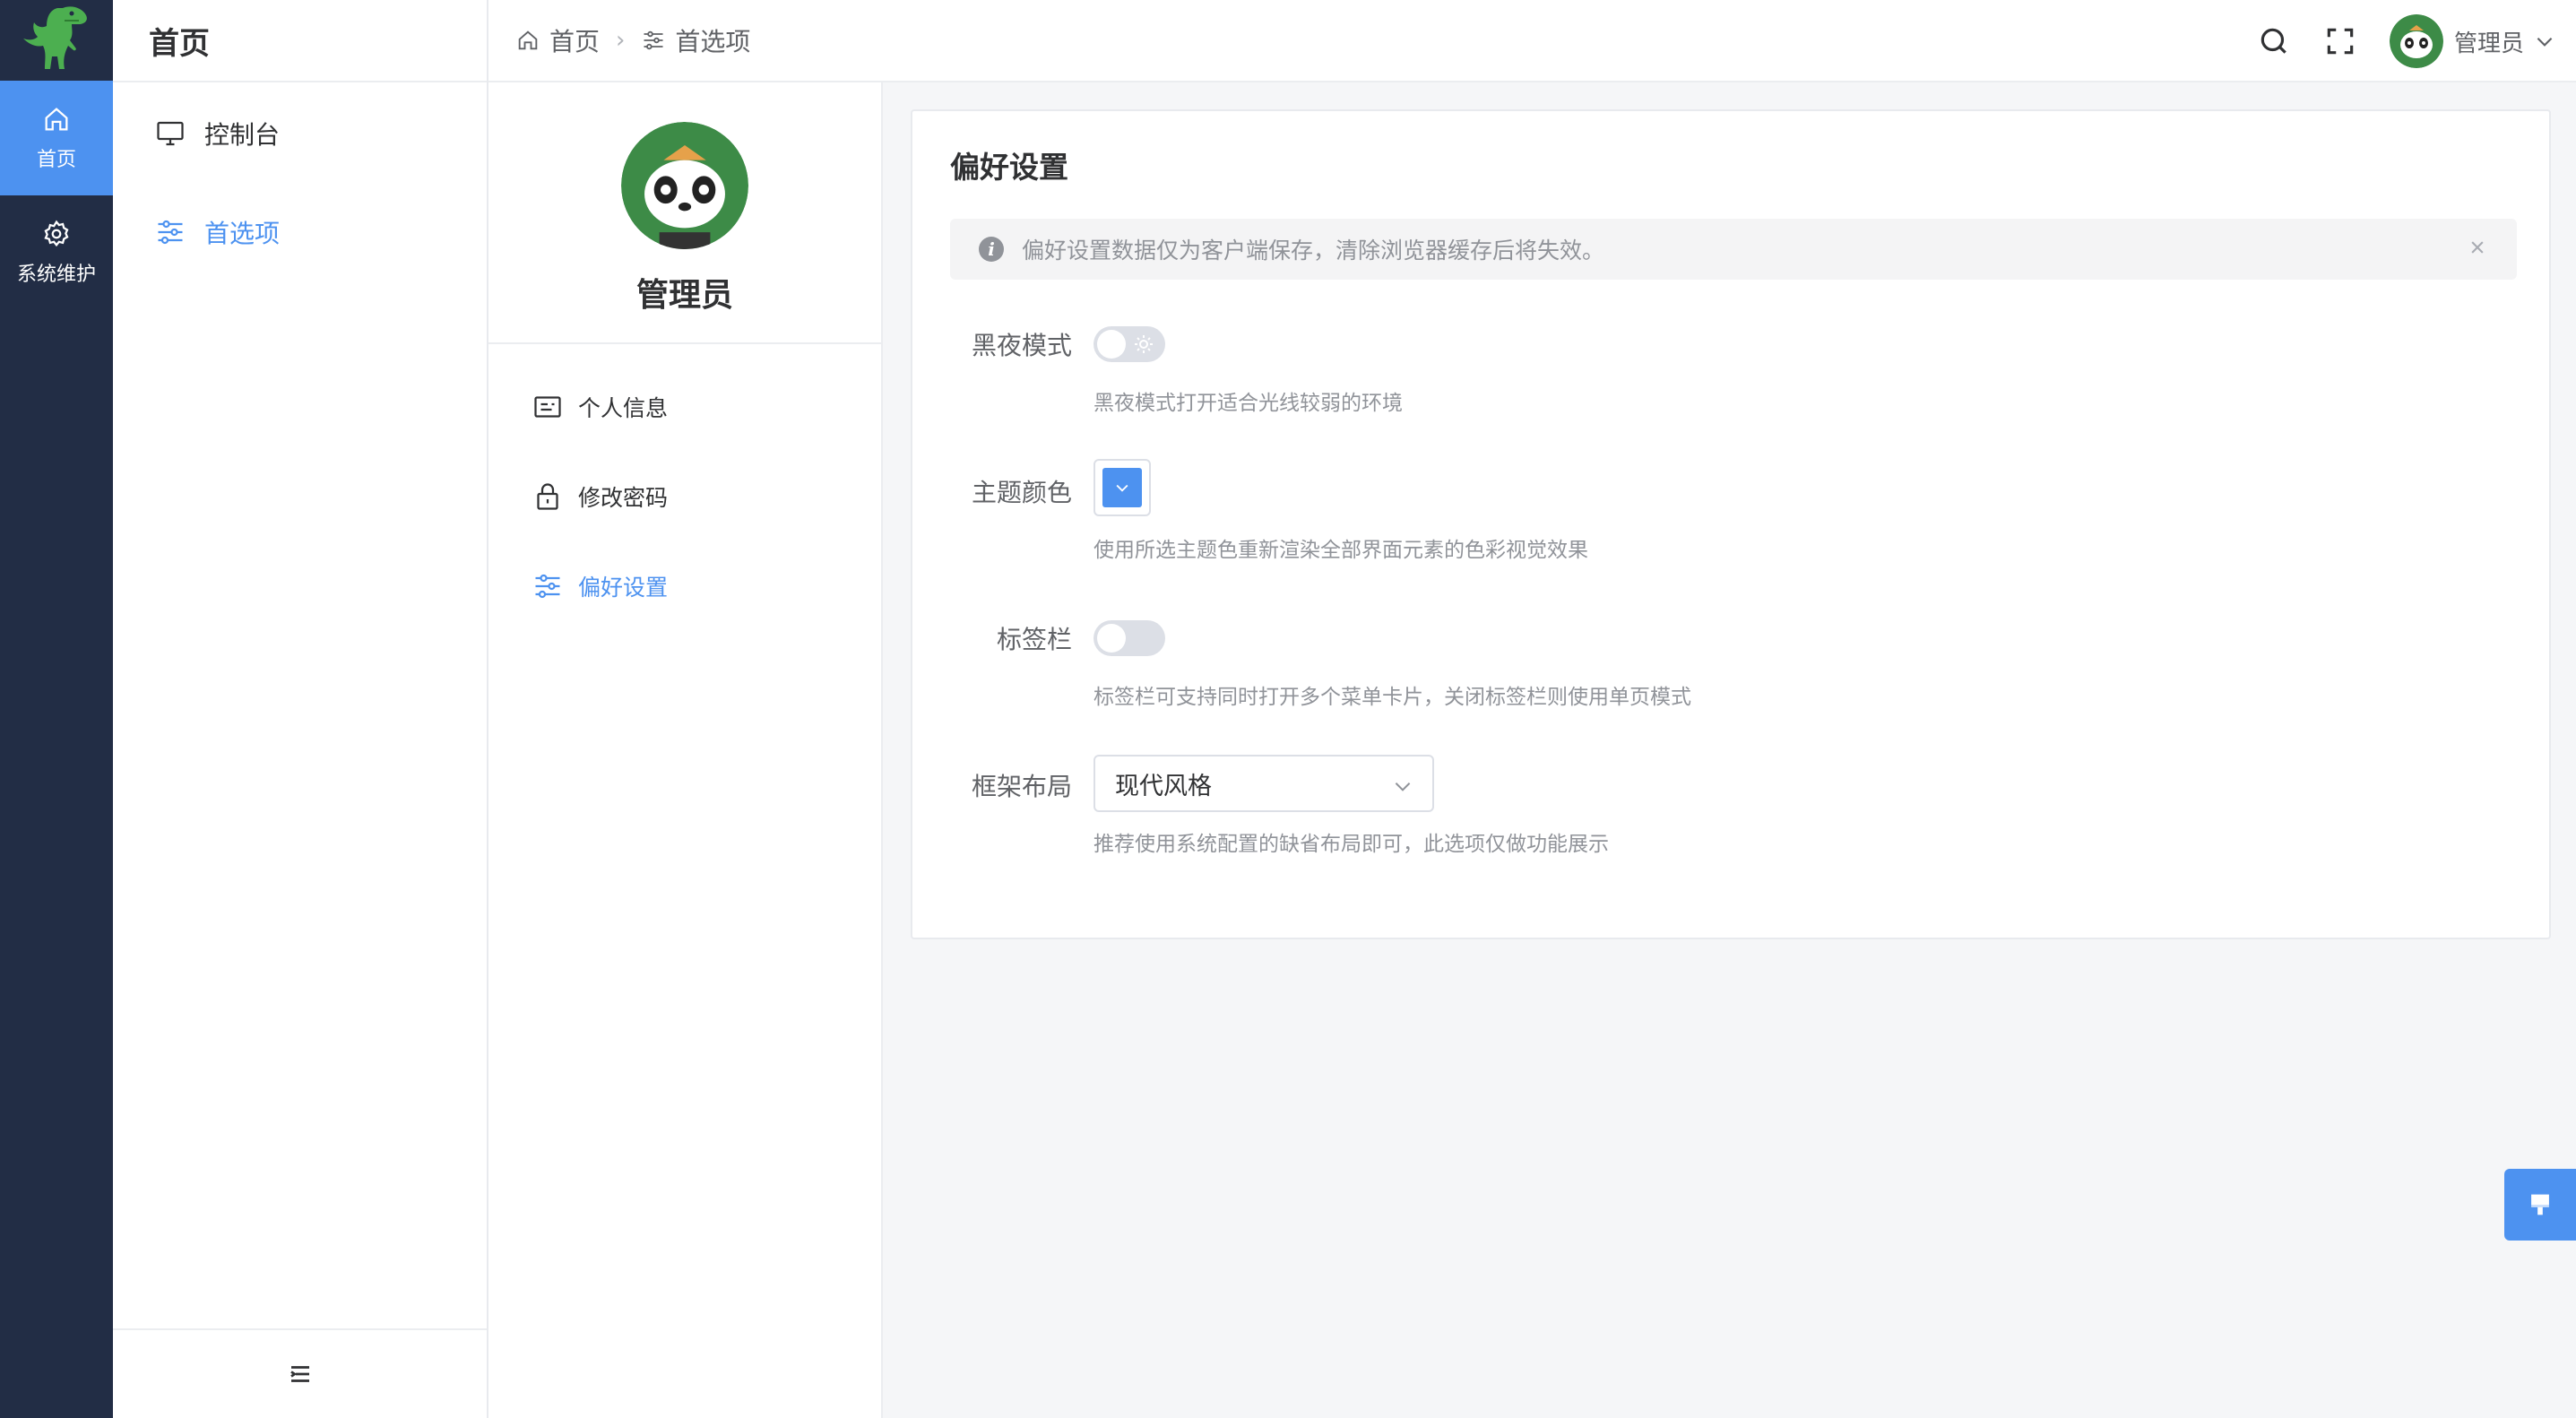 Image resolution: width=2576 pixels, height=1418 pixels. Describe the element at coordinates (1341, 550) in the screenshot. I see `theme-color-desc: 使用所选主题色重新渲染全部界面元素的色彩视觉效果` at that location.